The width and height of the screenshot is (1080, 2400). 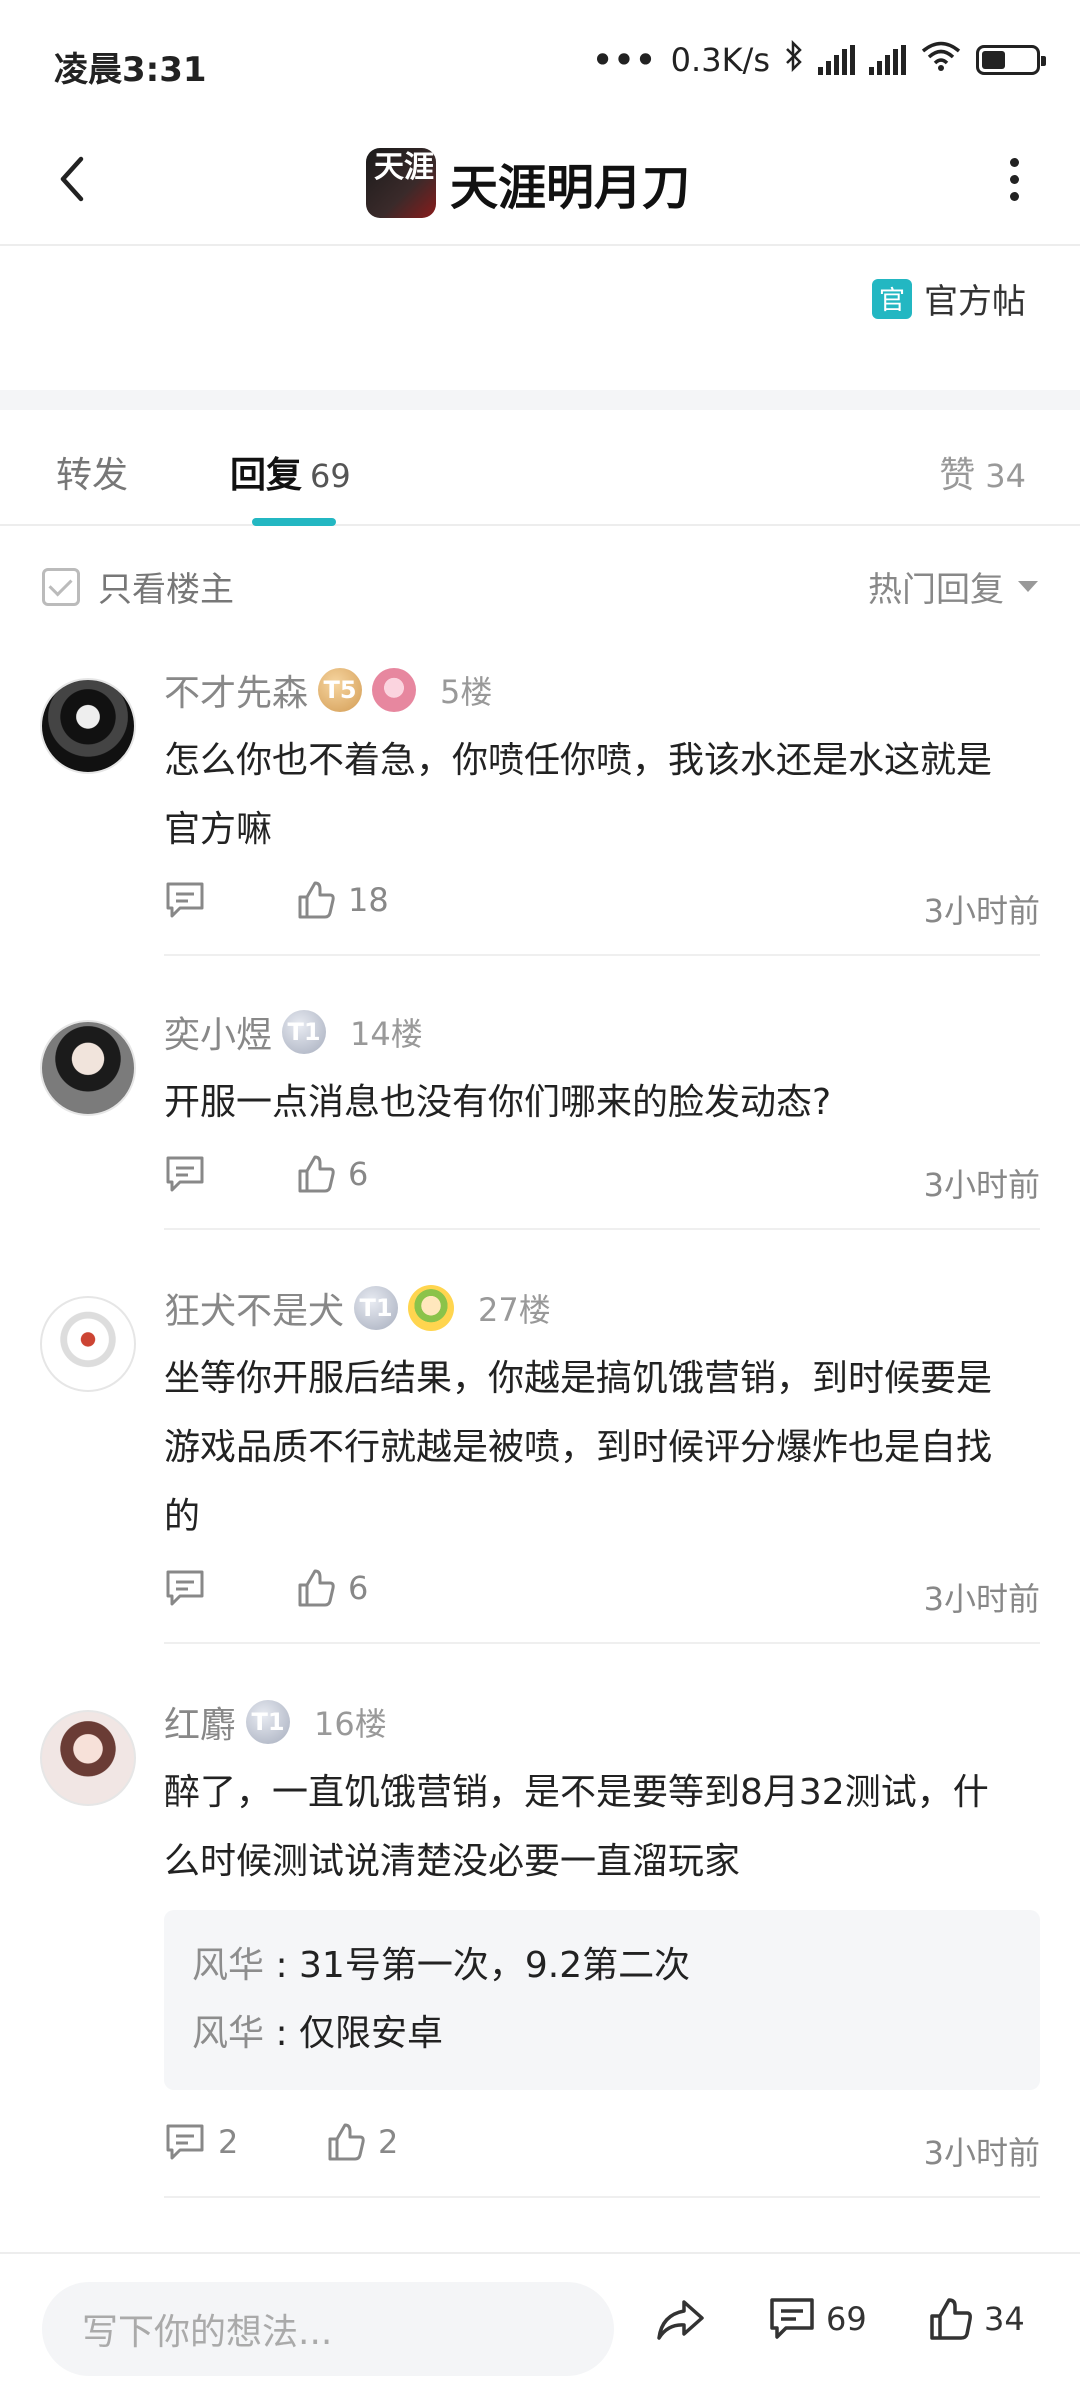 What do you see at coordinates (602, 2152) in the screenshot?
I see `comment-actions: 2 2 3小时前` at bounding box center [602, 2152].